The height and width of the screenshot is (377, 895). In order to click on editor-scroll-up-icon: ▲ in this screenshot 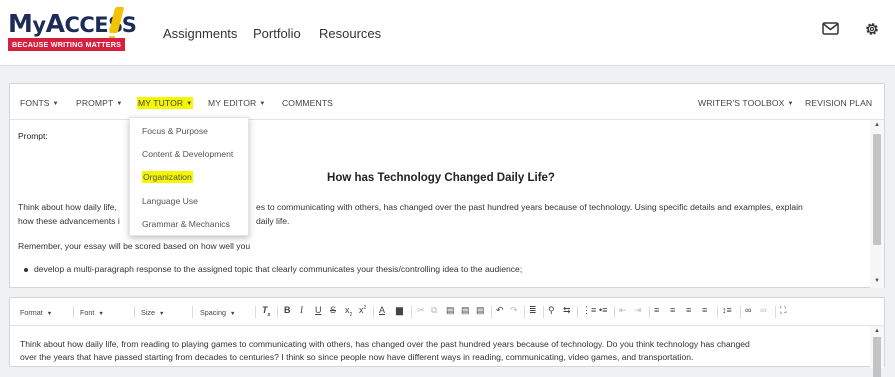, I will do `click(877, 331)`.